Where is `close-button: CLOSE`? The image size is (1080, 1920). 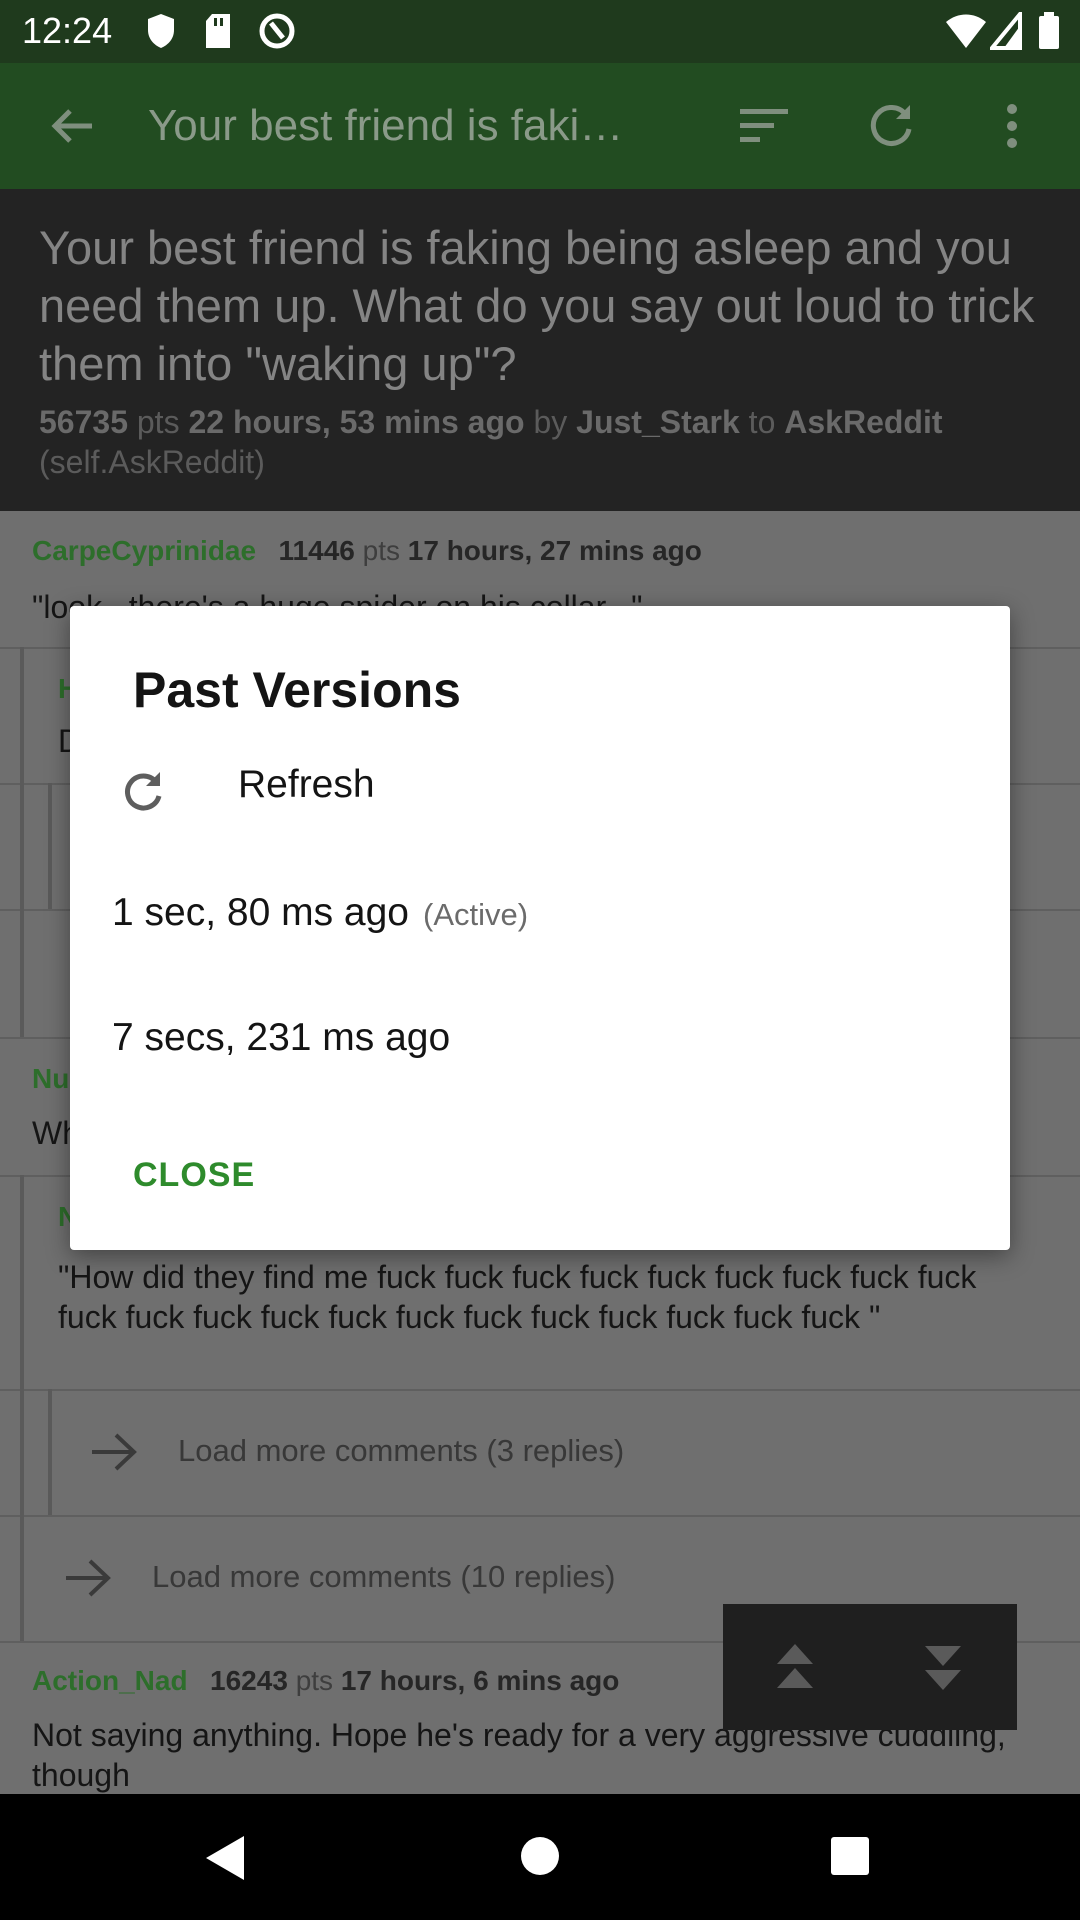
close-button: CLOSE is located at coordinates (194, 1175).